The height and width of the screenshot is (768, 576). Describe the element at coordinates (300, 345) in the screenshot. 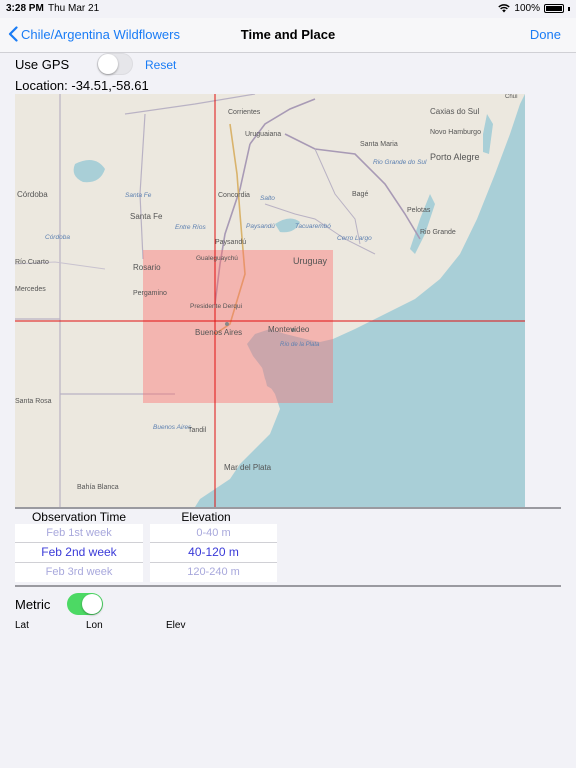

I see `map-label: Río de la Plata` at that location.